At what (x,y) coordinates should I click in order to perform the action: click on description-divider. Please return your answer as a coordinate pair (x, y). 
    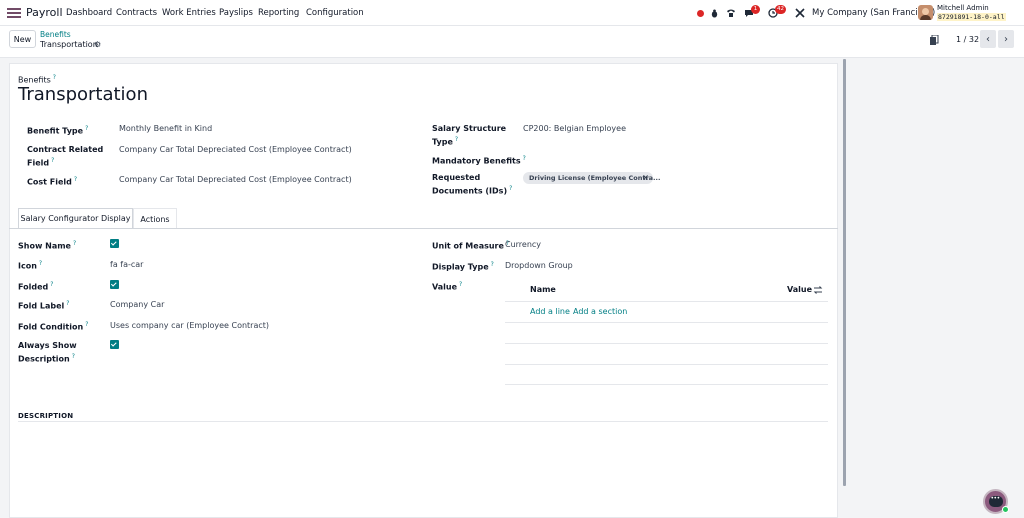
    Looking at the image, I should click on (423, 421).